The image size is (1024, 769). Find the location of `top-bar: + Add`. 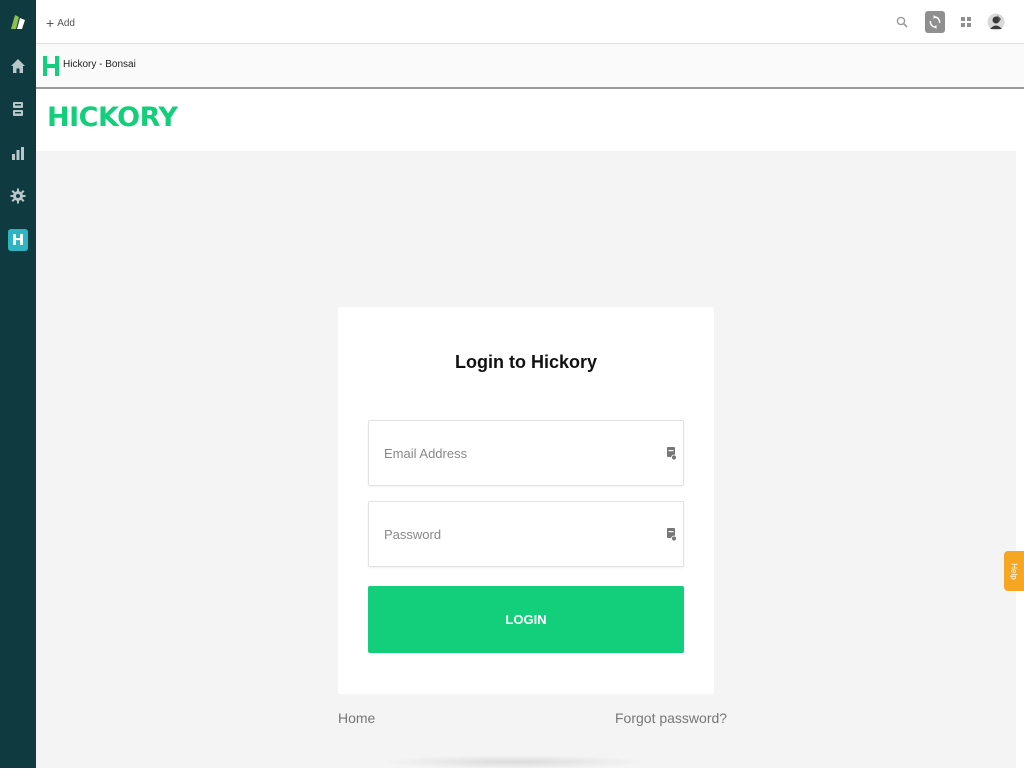

top-bar: + Add is located at coordinates (530, 22).